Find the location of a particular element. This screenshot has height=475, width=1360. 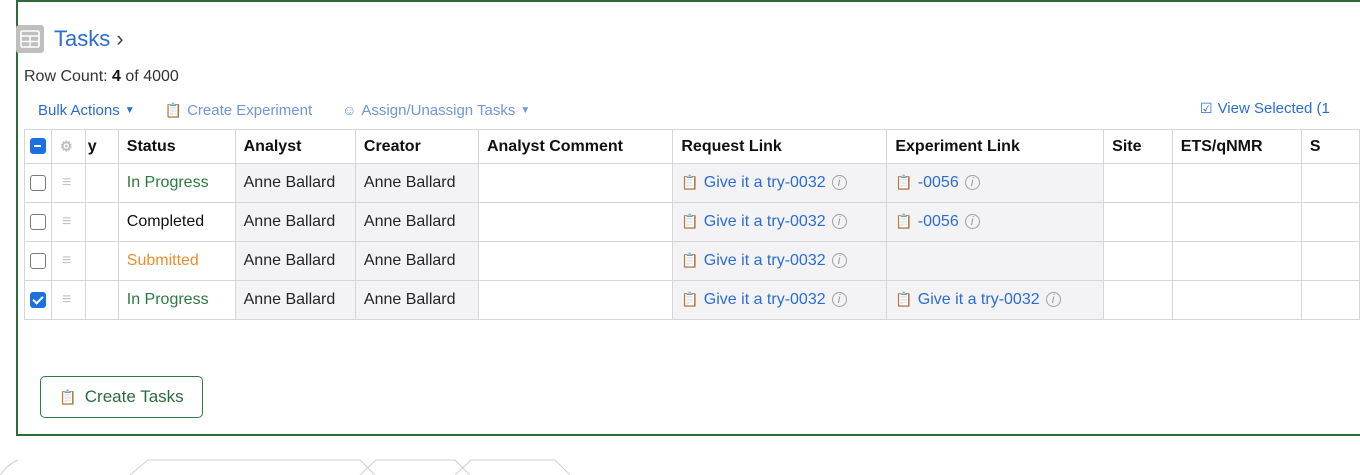

chevron-right-icon: › is located at coordinates (119, 39).